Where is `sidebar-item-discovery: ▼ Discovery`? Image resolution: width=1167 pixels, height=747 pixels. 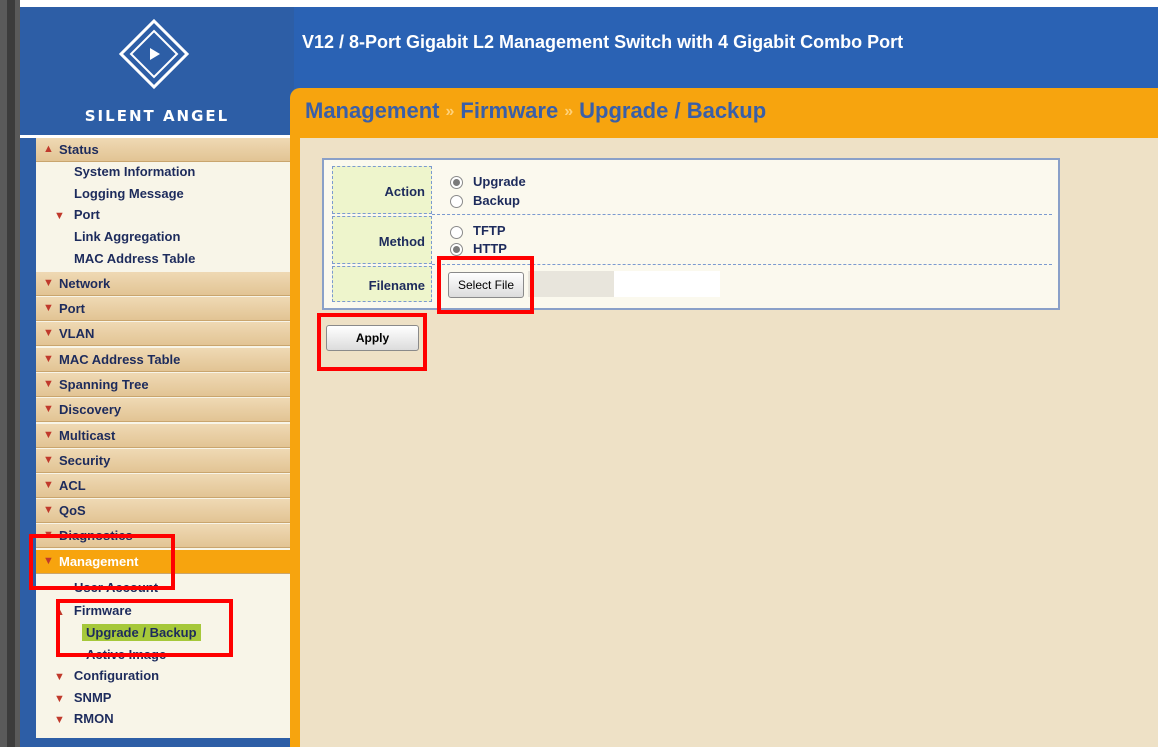 sidebar-item-discovery: ▼ Discovery is located at coordinates (163, 410).